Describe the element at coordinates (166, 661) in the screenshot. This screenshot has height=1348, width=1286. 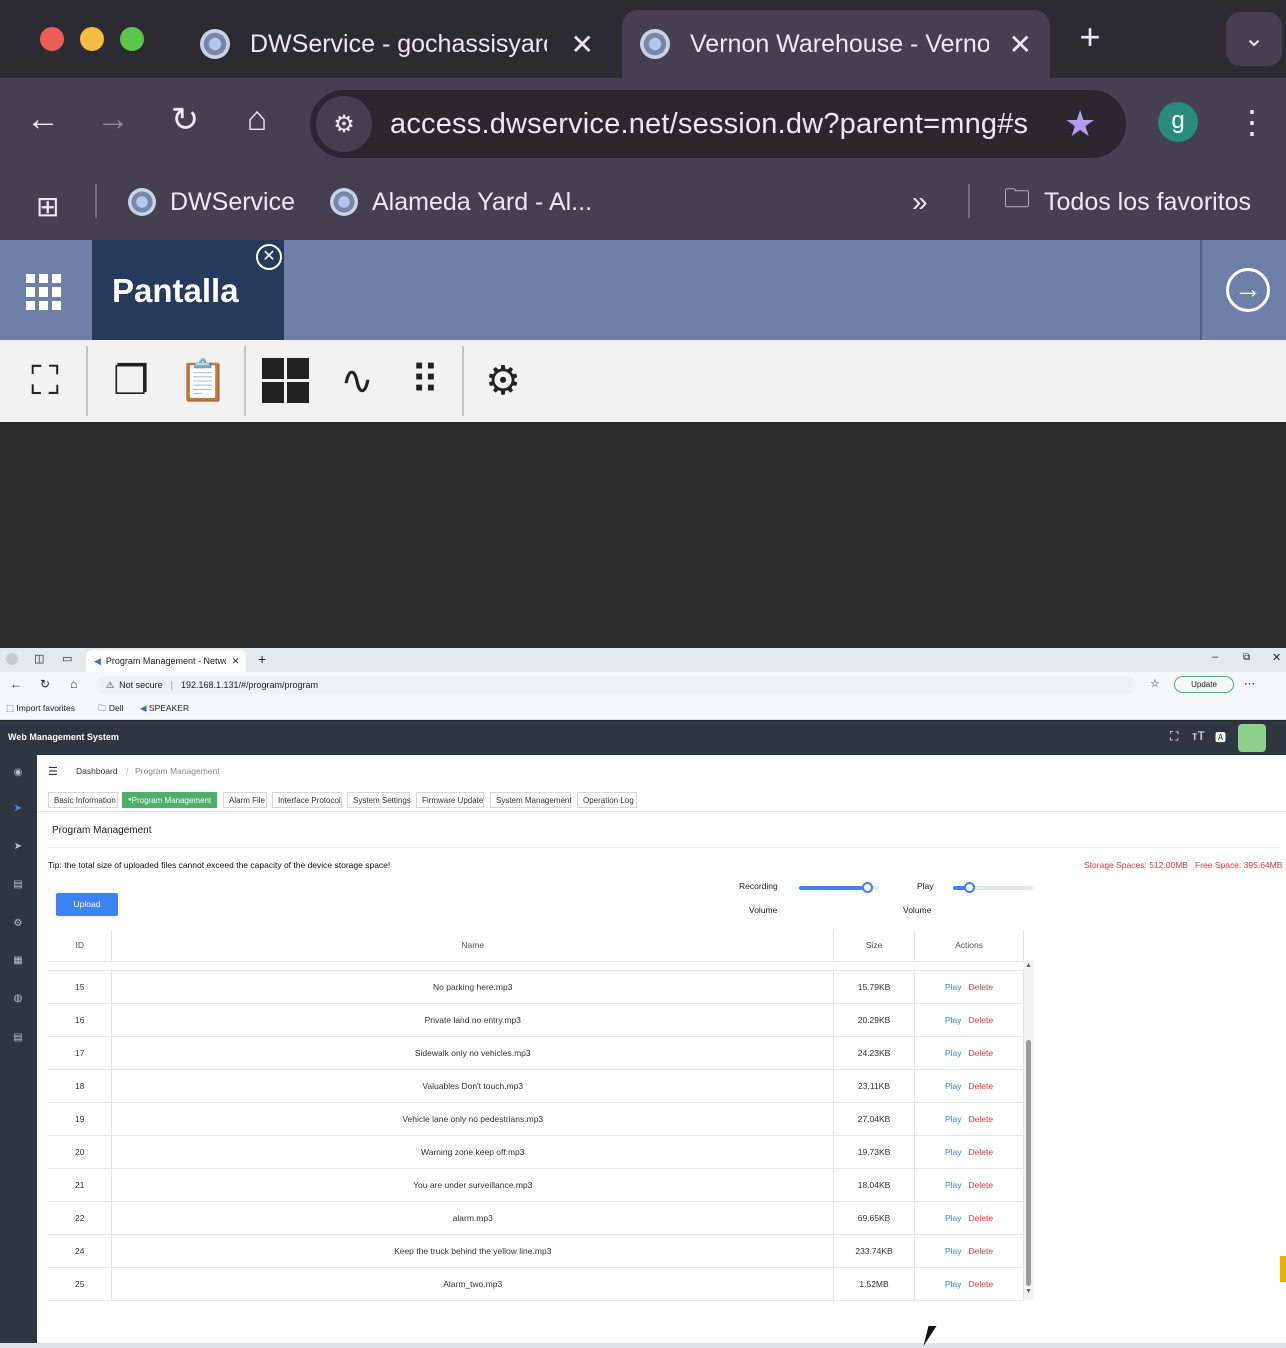
I see `remote-tab-program-management: ◀ Program Management - Network ✕` at that location.